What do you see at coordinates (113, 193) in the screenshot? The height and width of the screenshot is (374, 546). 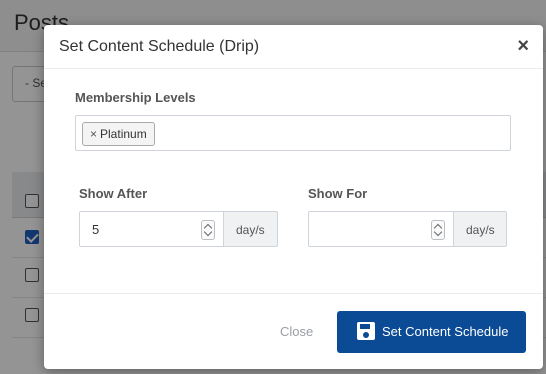 I see `show-after-label: Show After` at bounding box center [113, 193].